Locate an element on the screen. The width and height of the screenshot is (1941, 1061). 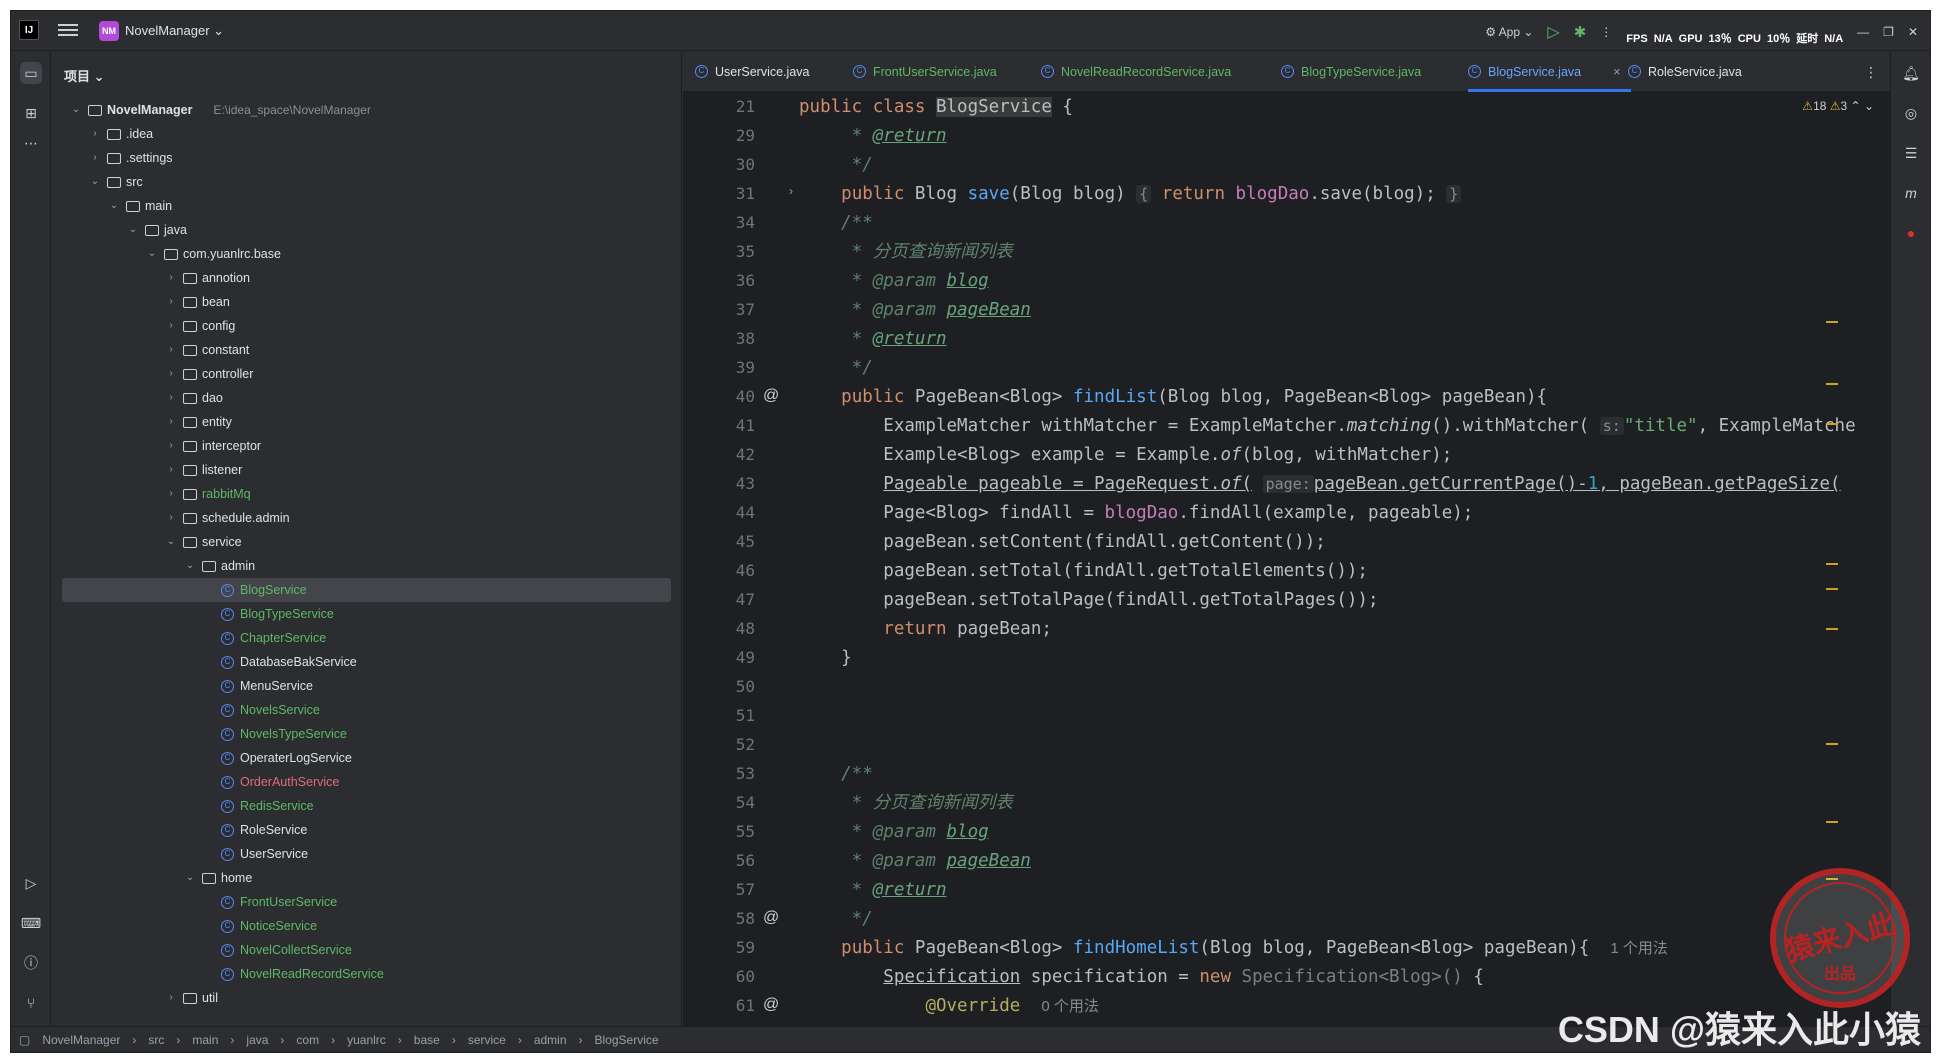
tree-item-class: C BlogTypeService is located at coordinates (361, 614).